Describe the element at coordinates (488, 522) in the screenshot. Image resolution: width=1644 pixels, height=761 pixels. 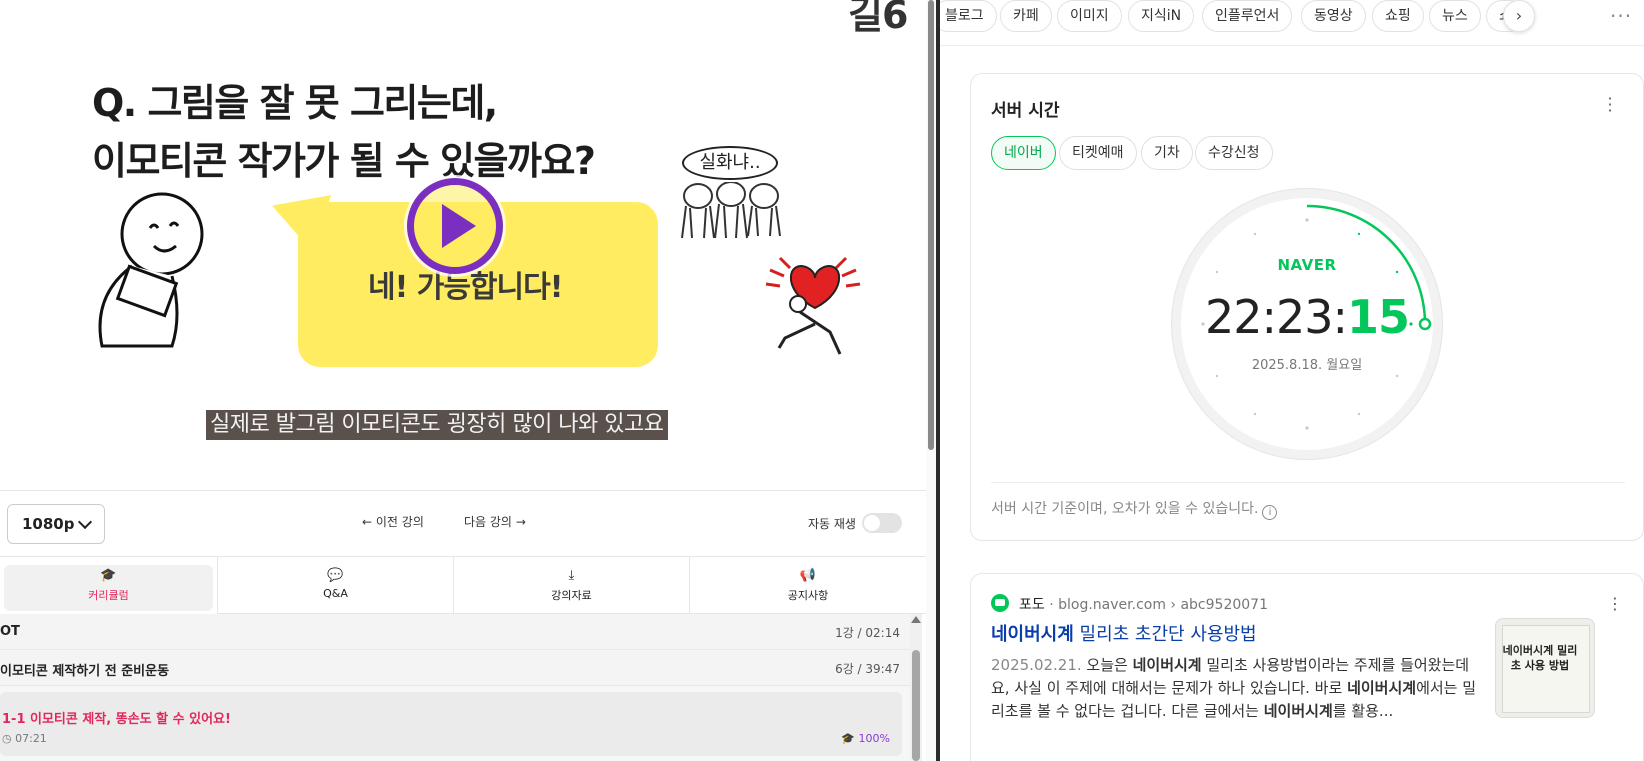
I see `next-lecture-label: 다음 강의` at that location.